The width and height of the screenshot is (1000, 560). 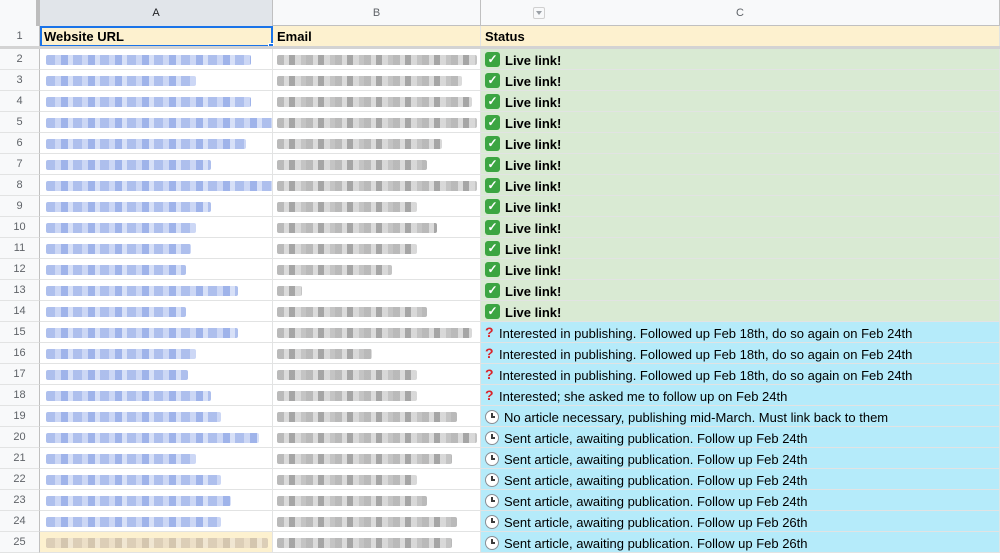 I want to click on row-number: 16, so click(x=20, y=353).